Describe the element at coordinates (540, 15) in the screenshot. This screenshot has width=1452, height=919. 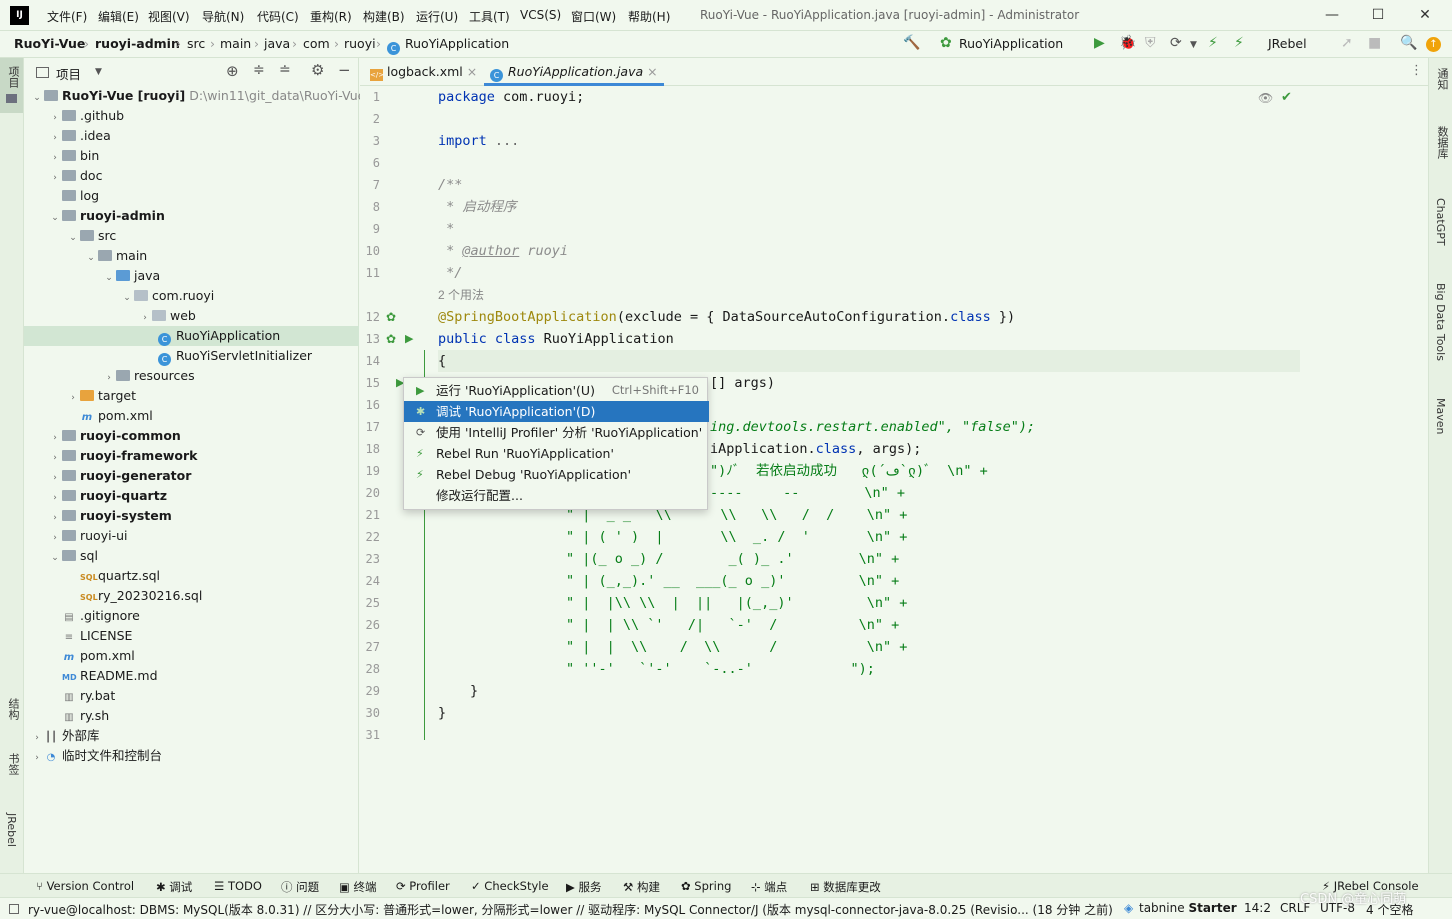
I see `menu-vcs: VCS(S)` at that location.